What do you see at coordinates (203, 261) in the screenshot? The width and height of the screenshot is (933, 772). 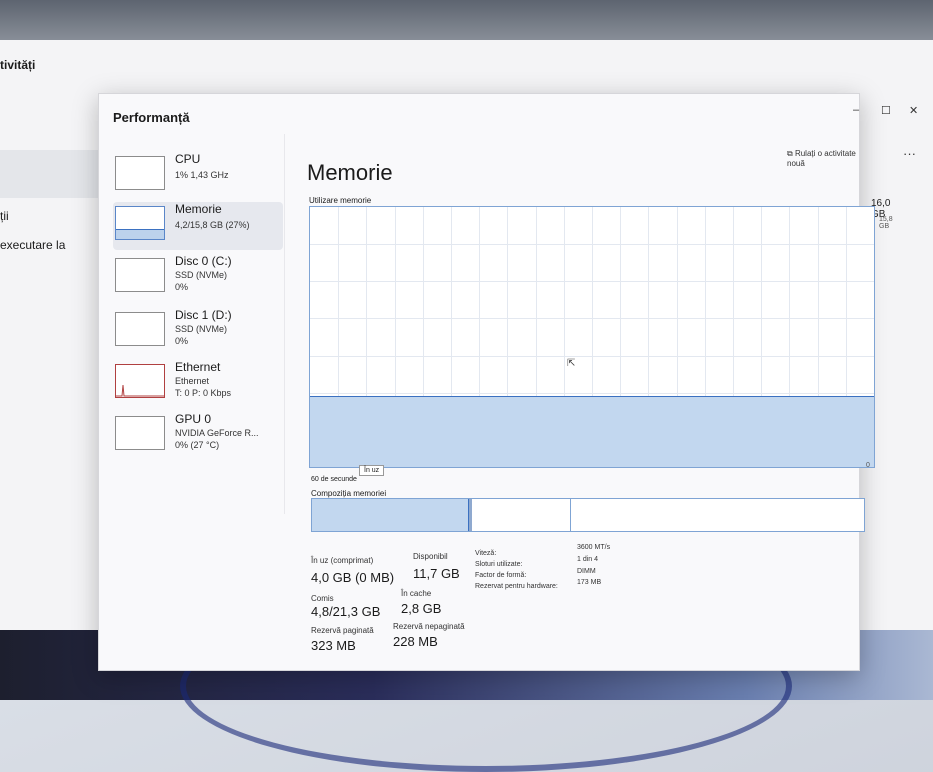 I see `sidebar-item-label: Disc 0 (C:)` at bounding box center [203, 261].